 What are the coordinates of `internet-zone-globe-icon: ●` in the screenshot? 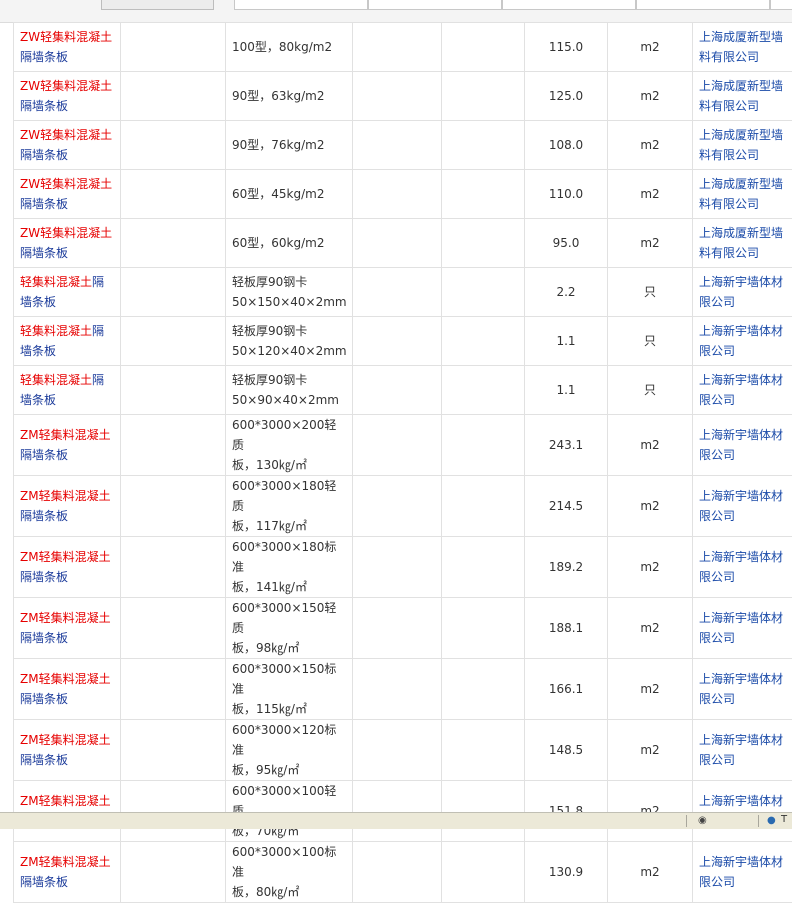 It's located at (771, 820).